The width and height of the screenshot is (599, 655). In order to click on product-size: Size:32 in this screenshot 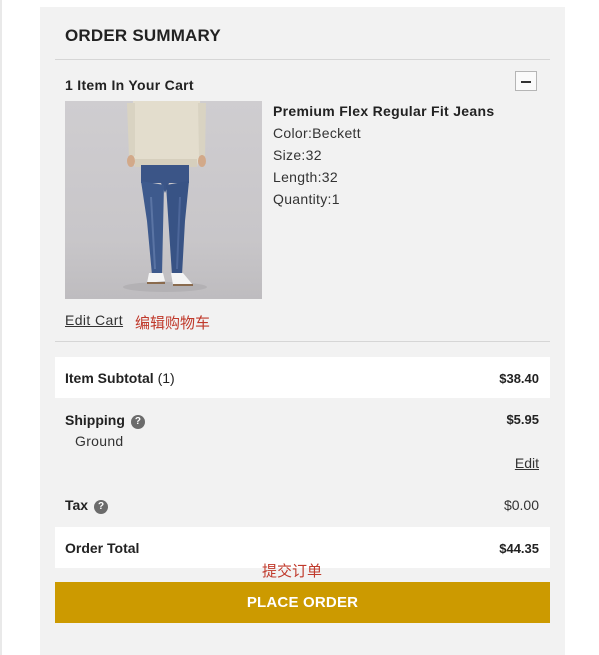, I will do `click(297, 155)`.